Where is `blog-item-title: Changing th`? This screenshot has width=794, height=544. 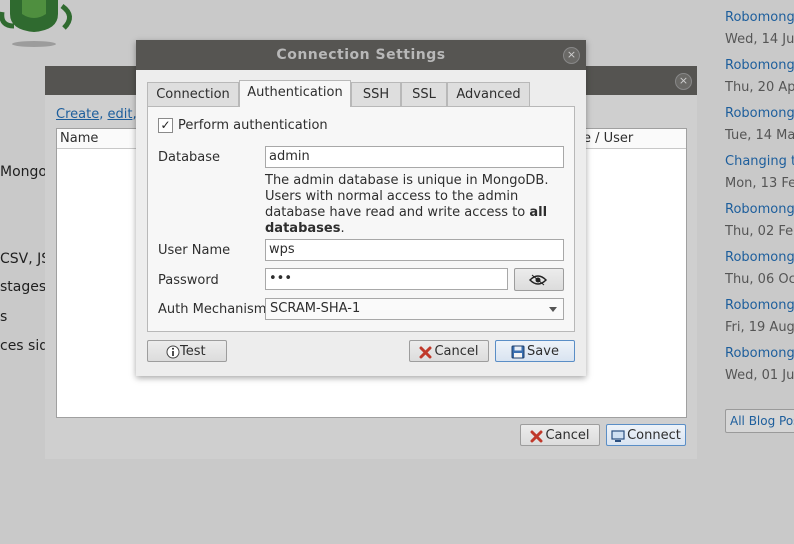
blog-item-title: Changing th is located at coordinates (759, 161).